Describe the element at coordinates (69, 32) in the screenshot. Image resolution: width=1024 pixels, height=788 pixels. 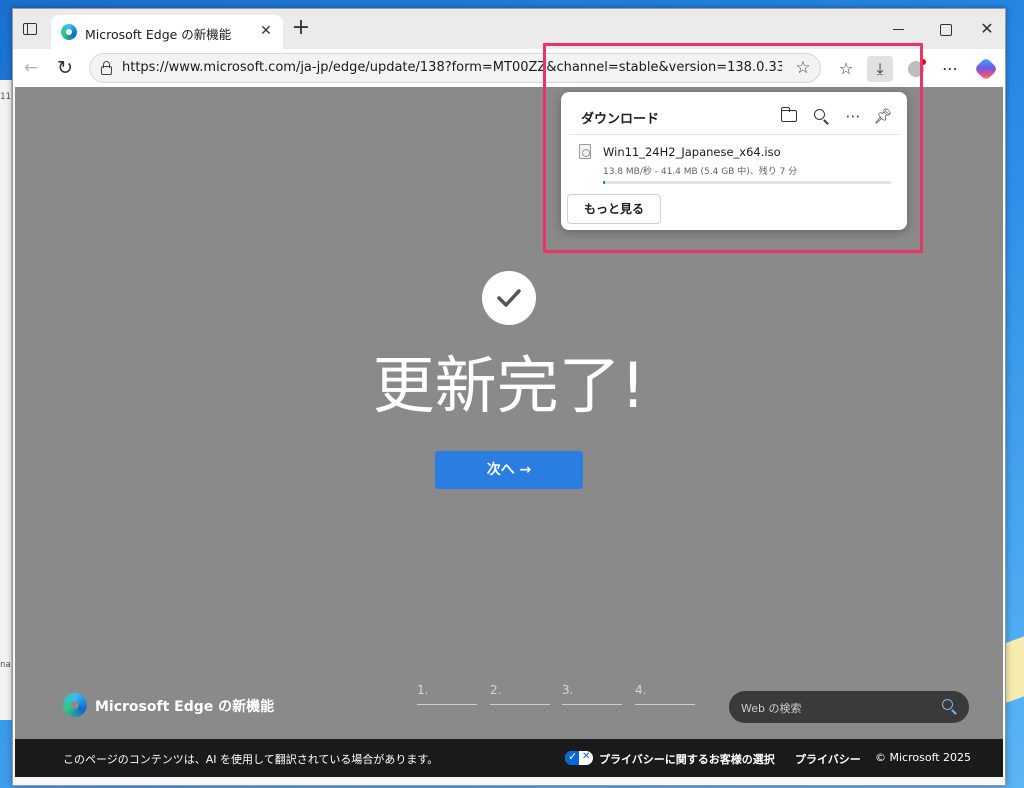
I see `edge-favicon-icon` at that location.